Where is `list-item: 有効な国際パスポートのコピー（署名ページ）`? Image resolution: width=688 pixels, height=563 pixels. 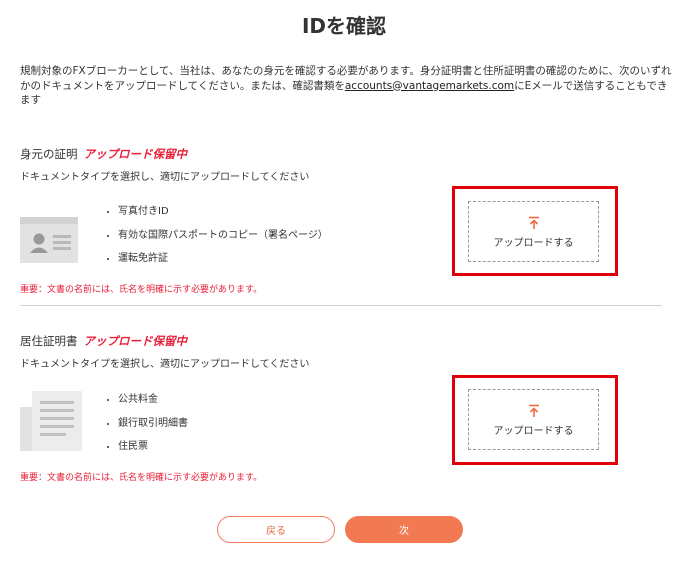 list-item: 有効な国際パスポートのコピー（署名ページ） is located at coordinates (223, 242).